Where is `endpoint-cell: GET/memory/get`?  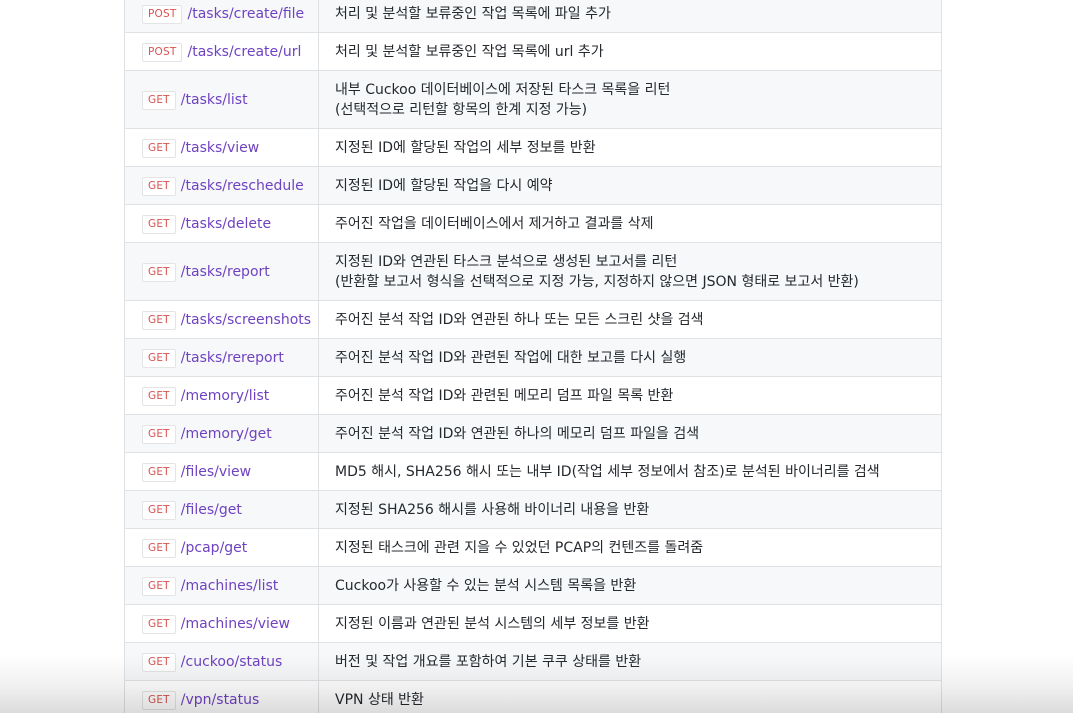
endpoint-cell: GET/memory/get is located at coordinates (221, 433).